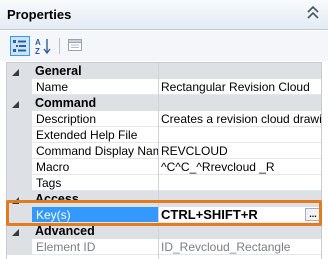 The height and width of the screenshot is (259, 328). I want to click on alphabetical-icon: A Z, so click(43, 48).